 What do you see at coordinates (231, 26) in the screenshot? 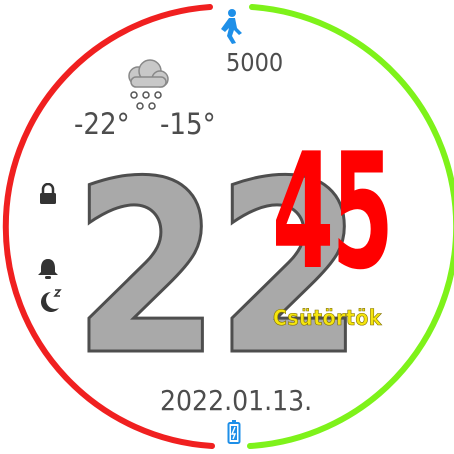
I see `walking-person-icon` at bounding box center [231, 26].